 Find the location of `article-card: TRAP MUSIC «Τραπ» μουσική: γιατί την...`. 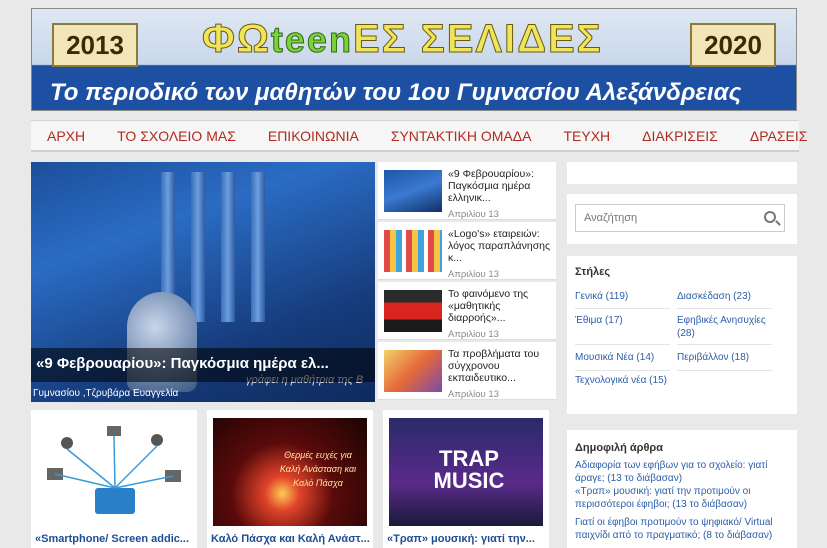

article-card: TRAP MUSIC «Τραπ» μουσική: γιατί την... is located at coordinates (466, 479).